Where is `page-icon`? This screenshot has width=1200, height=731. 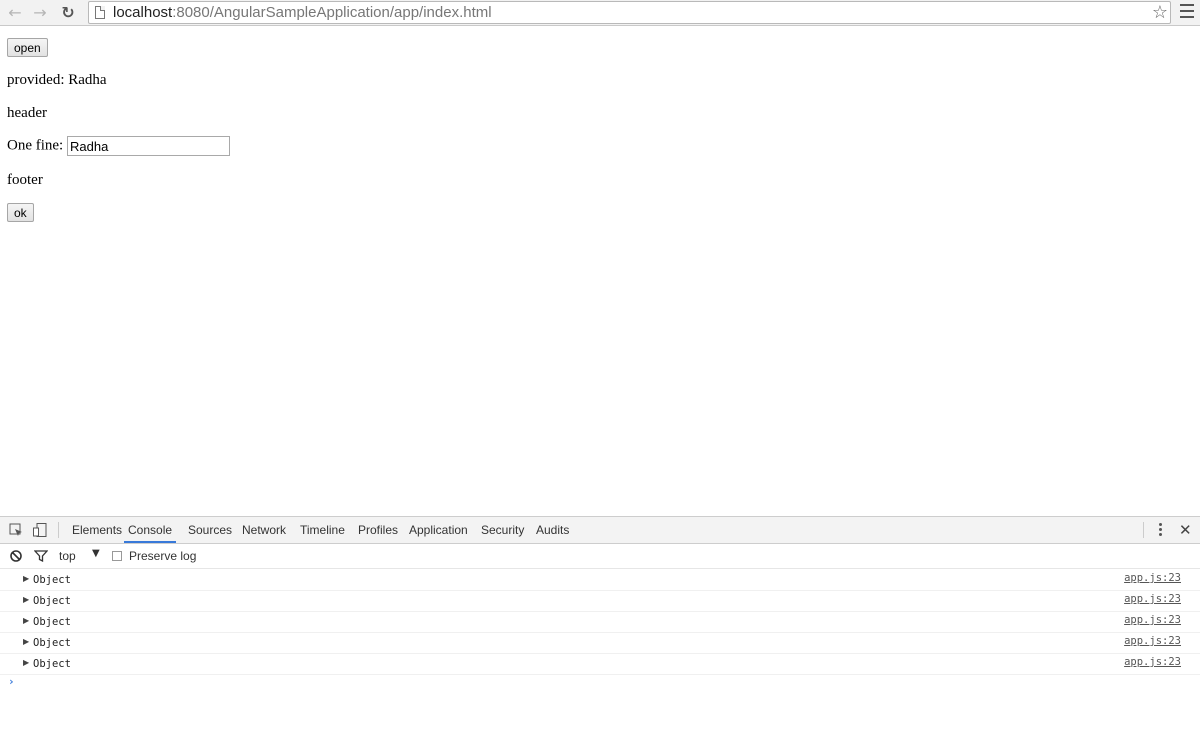
page-icon is located at coordinates (100, 12).